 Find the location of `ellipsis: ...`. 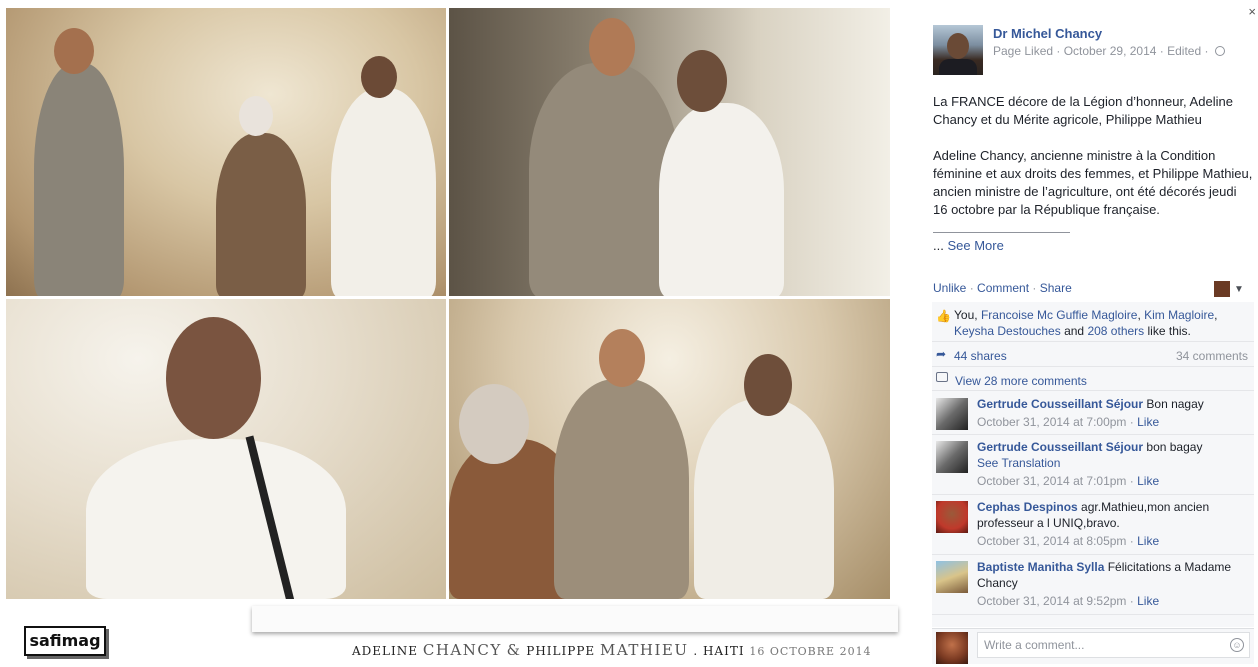

ellipsis: ... is located at coordinates (938, 245).